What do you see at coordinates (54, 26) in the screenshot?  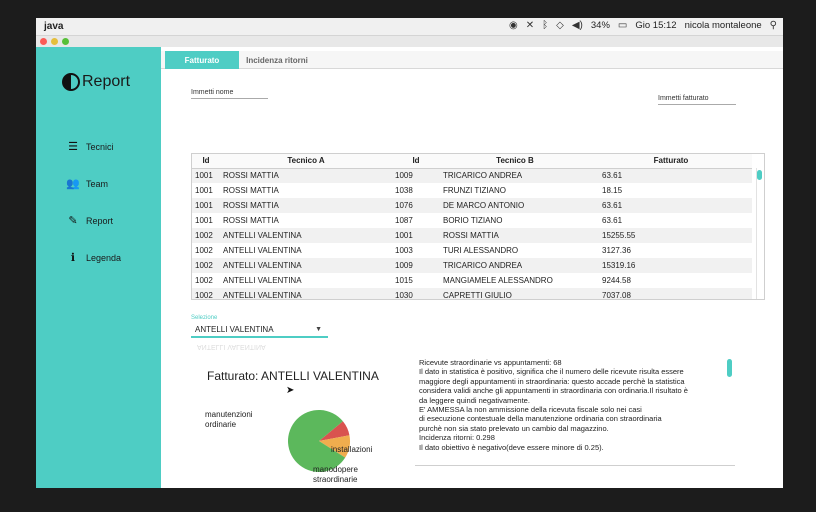 I see `app-name: java` at bounding box center [54, 26].